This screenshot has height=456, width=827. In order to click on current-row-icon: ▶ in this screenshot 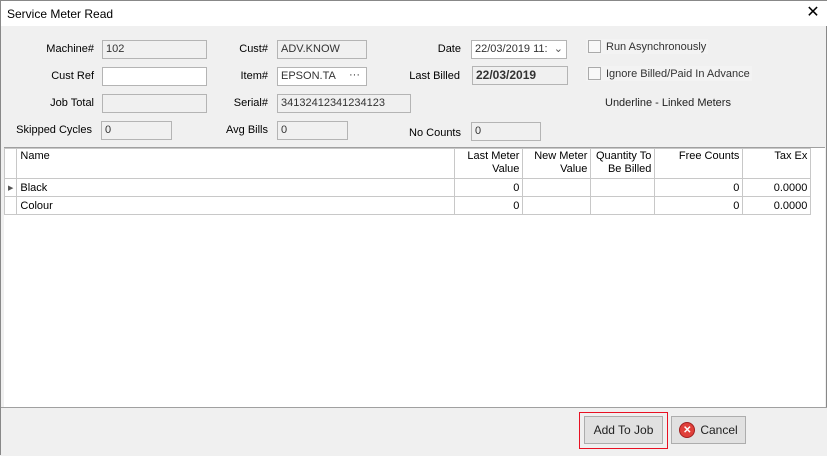, I will do `click(10, 187)`.